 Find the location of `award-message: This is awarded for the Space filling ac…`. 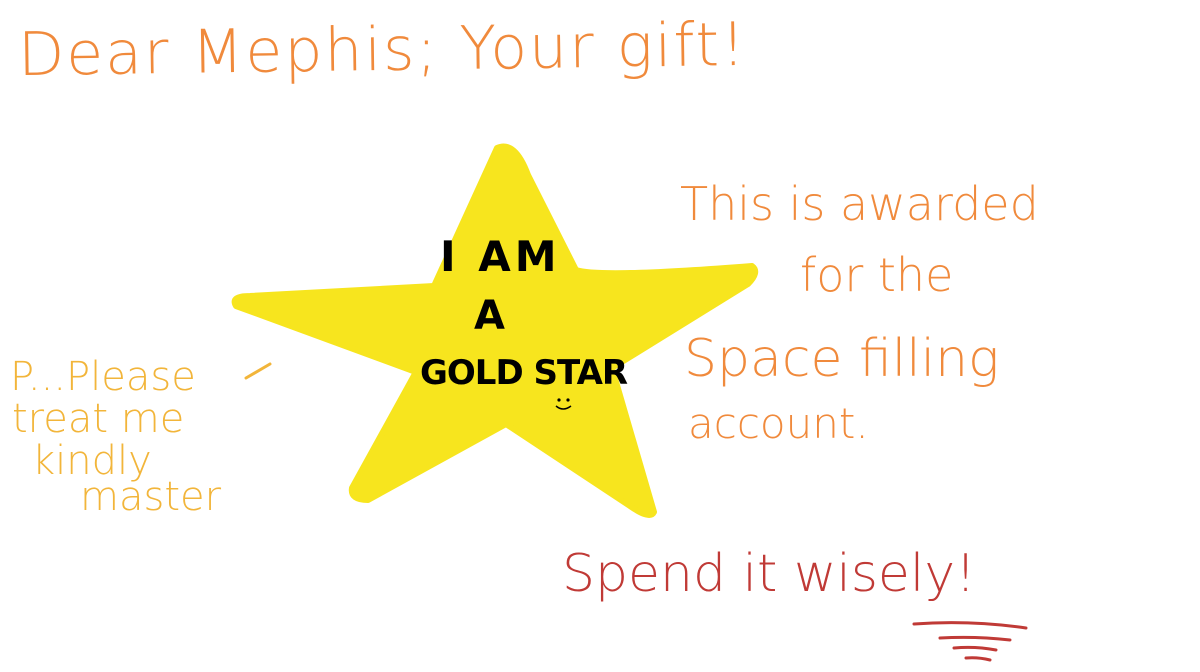

award-message: This is awarded for the Space filling ac… is located at coordinates (859, 313).